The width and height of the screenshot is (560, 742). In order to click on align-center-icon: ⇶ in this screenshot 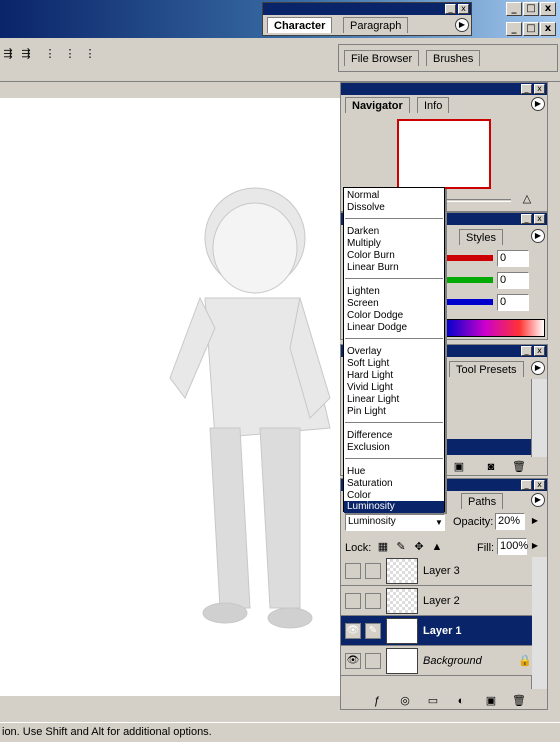, I will do `click(26, 54)`.